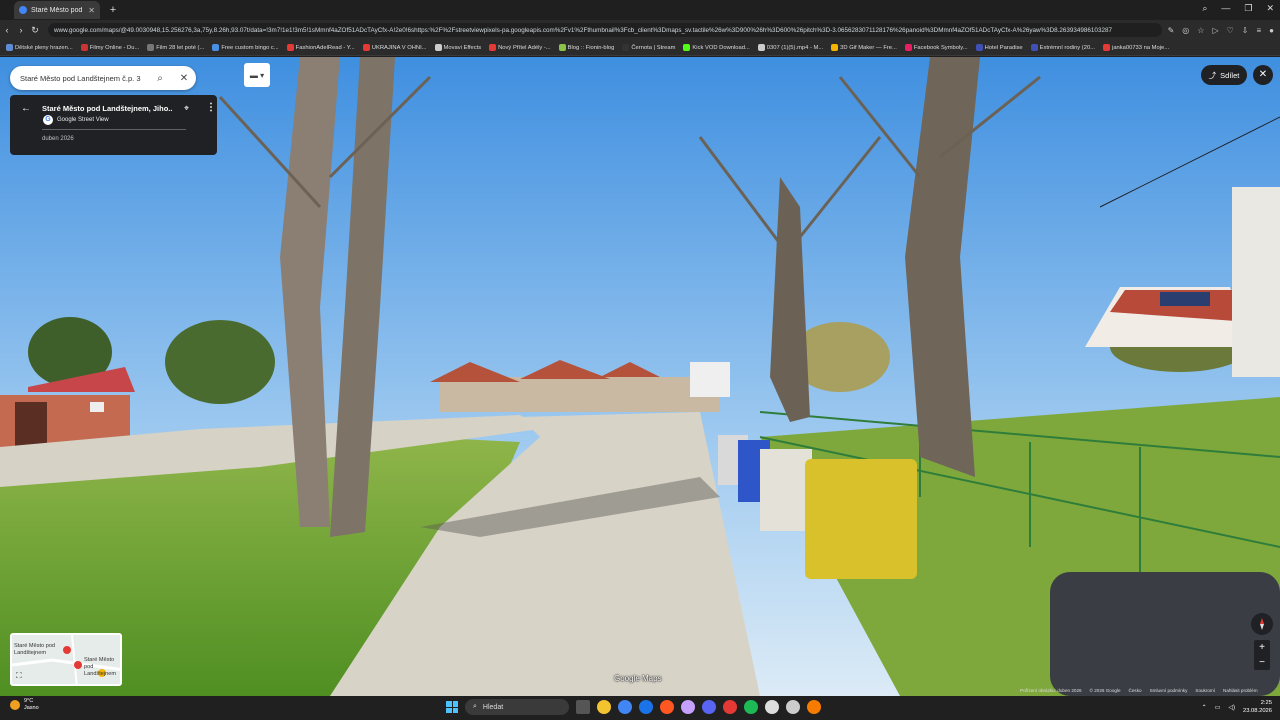 The width and height of the screenshot is (1280, 720). I want to click on back-arrow-icon: ←, so click(26, 108).